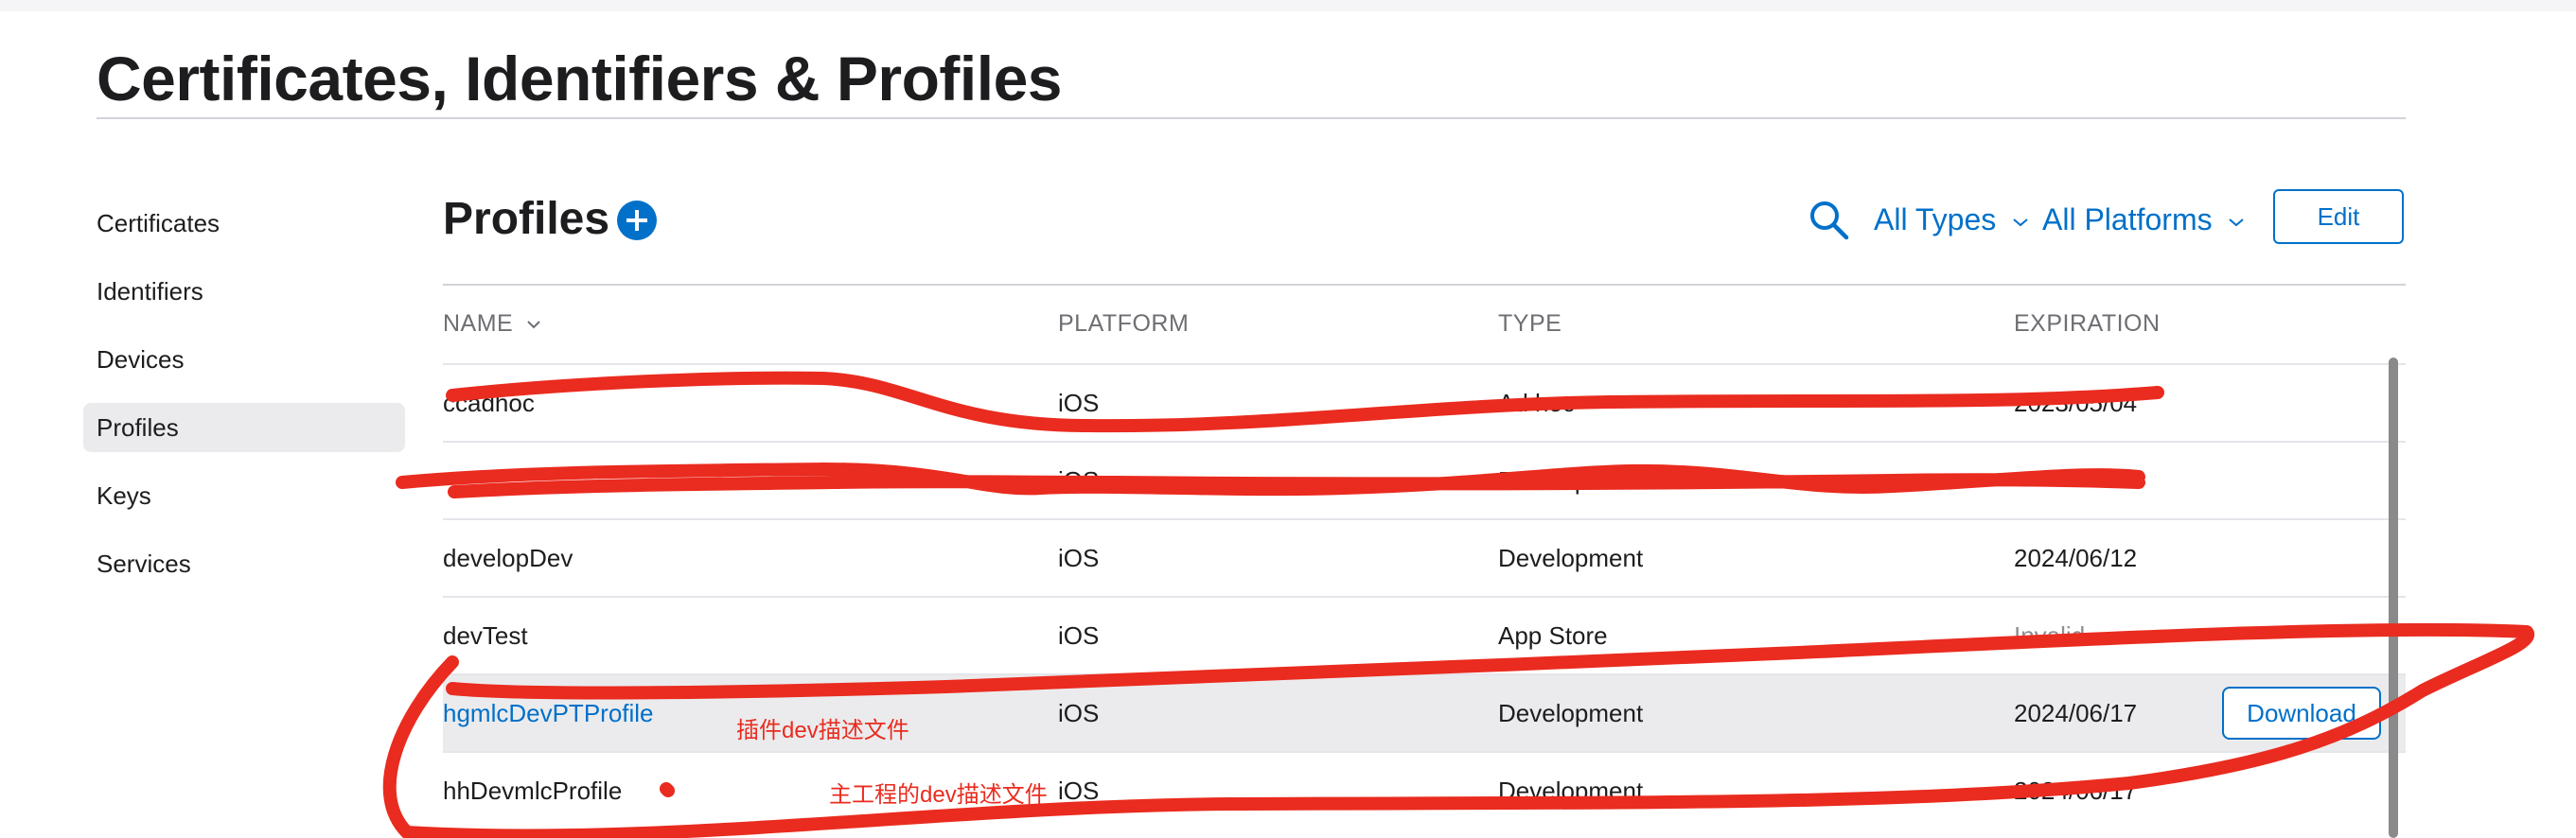  What do you see at coordinates (244, 291) in the screenshot?
I see `sidebar-item-identifiers: Identifiers` at bounding box center [244, 291].